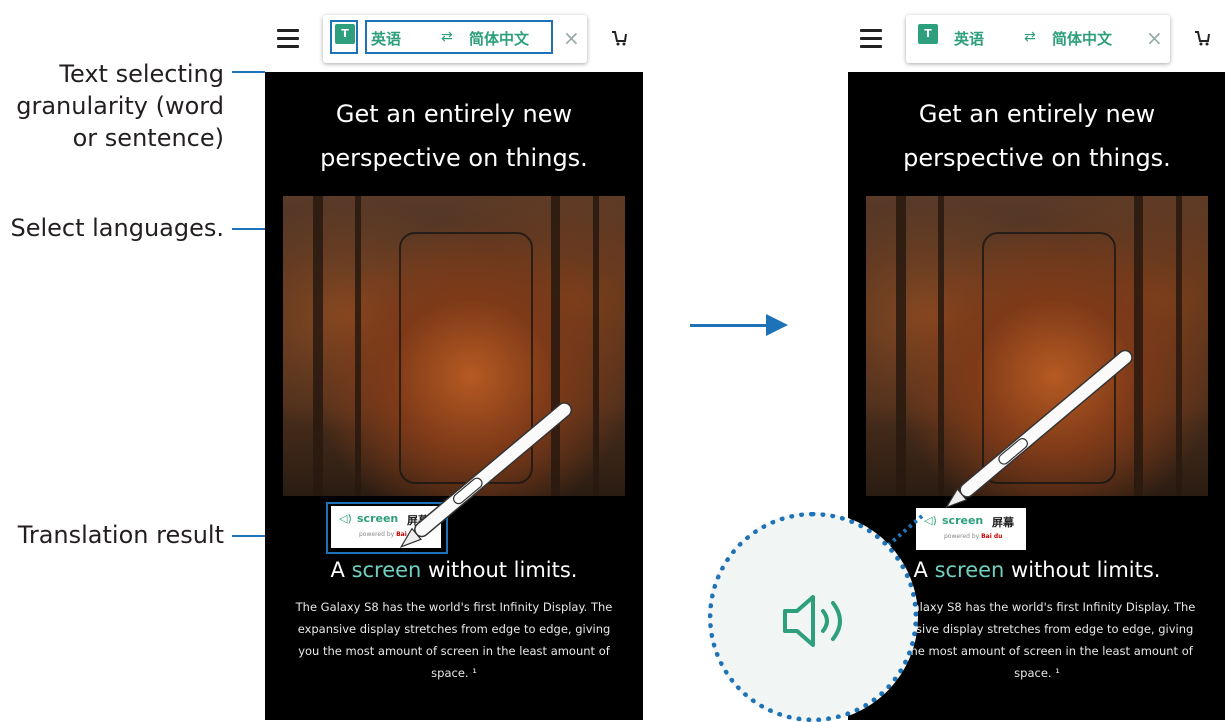 The width and height of the screenshot is (1225, 722). Describe the element at coordinates (148, 138) in the screenshot. I see `callout-granularity-line-3: or sentence)` at that location.